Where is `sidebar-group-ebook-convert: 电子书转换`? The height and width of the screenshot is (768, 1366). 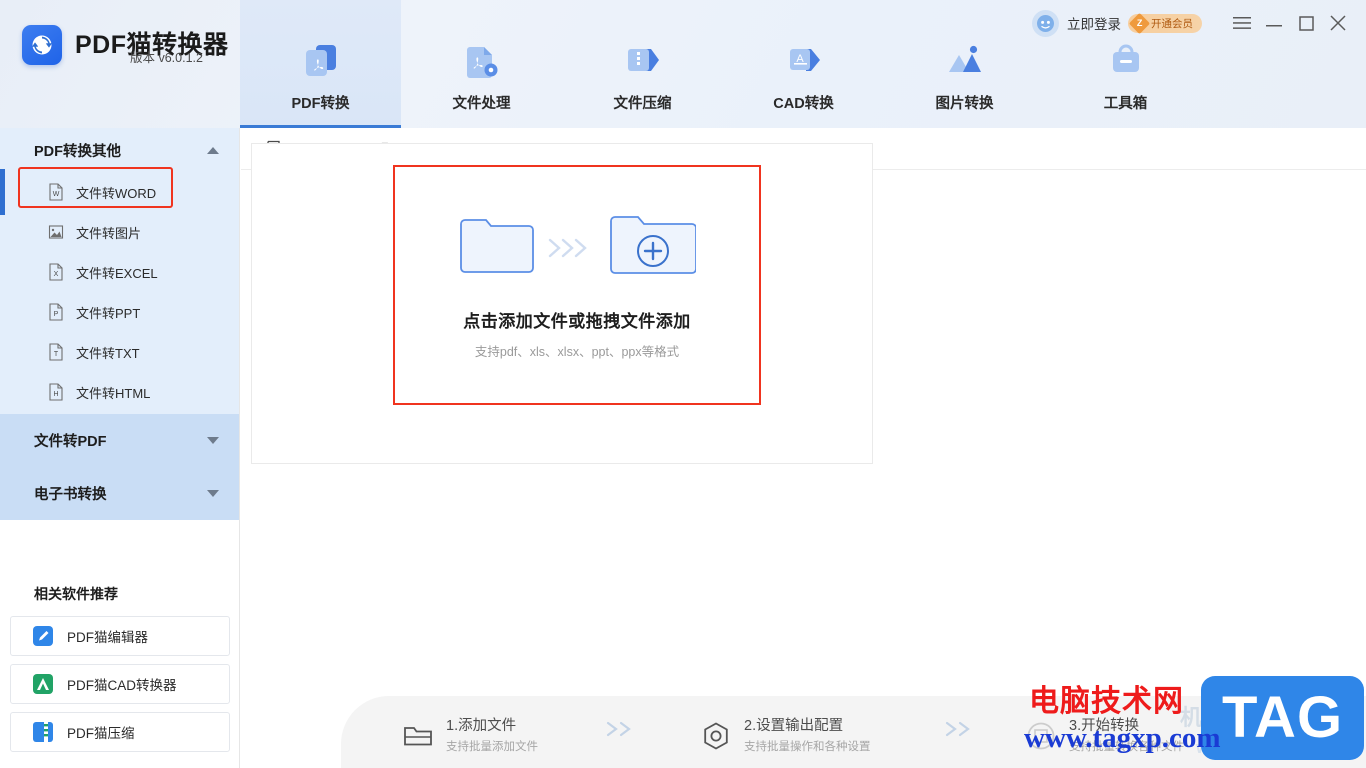 sidebar-group-ebook-convert: 电子书转换 is located at coordinates (119, 493).